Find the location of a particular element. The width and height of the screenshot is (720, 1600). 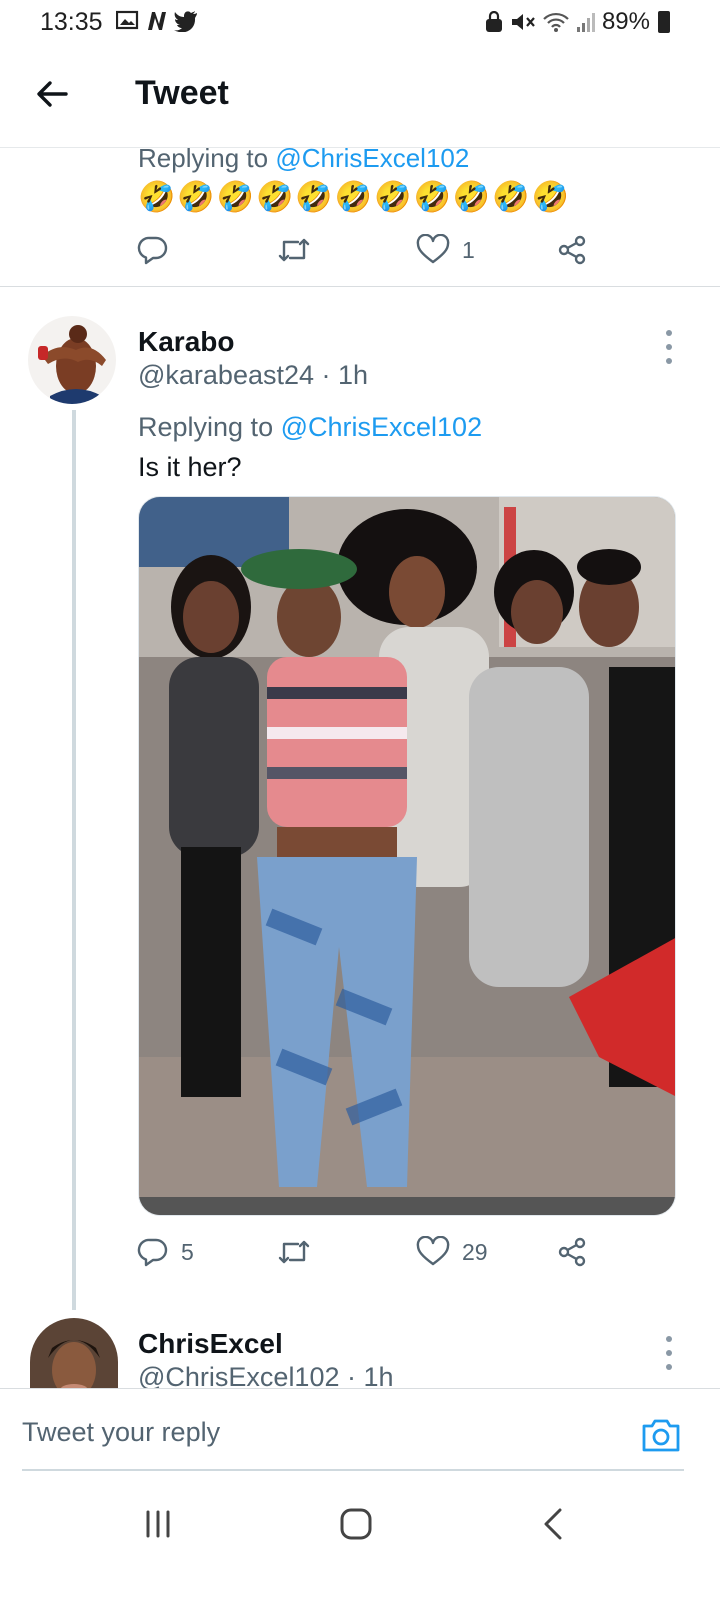

status-system-icons: 89% is located at coordinates (577, 22).